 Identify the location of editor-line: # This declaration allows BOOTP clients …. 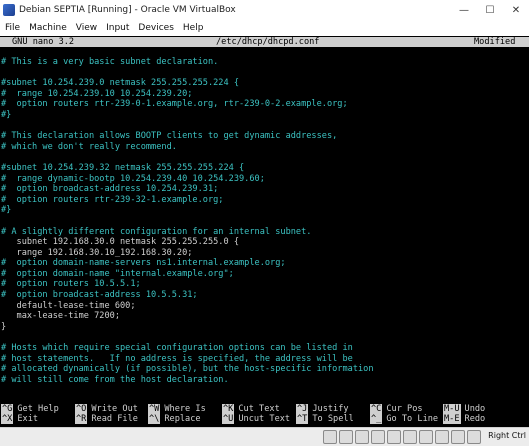
(169, 136).